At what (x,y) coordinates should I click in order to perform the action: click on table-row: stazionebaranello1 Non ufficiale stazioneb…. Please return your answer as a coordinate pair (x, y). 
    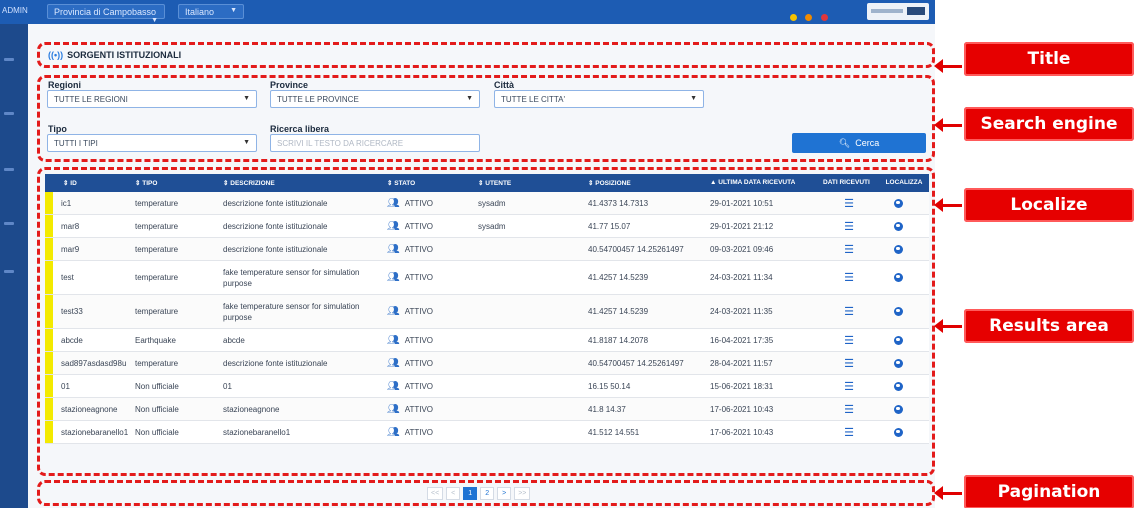
    Looking at the image, I should click on (487, 432).